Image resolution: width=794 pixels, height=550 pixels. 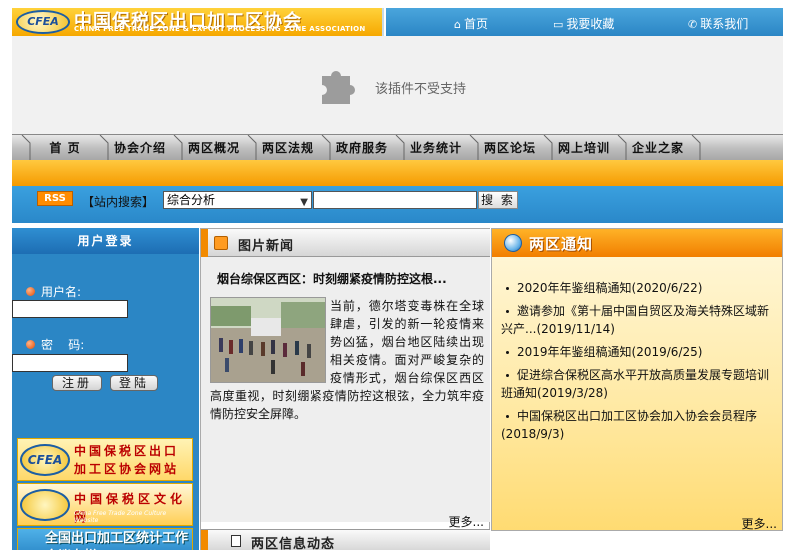 I want to click on banner-statistics-text: 全国出口加工区统计工作会议专栏, so click(x=117, y=540).